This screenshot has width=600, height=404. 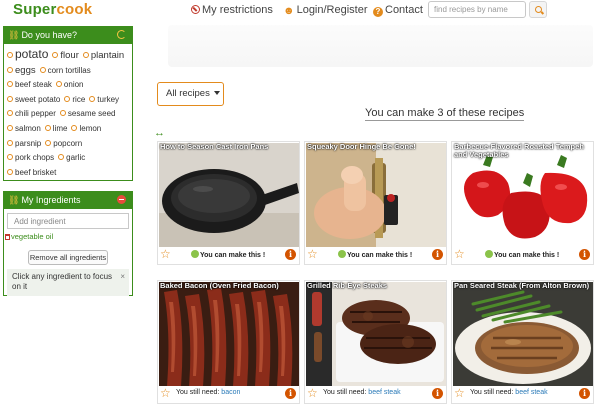 I want to click on pantry-chip-label: flour, so click(x=69, y=55).